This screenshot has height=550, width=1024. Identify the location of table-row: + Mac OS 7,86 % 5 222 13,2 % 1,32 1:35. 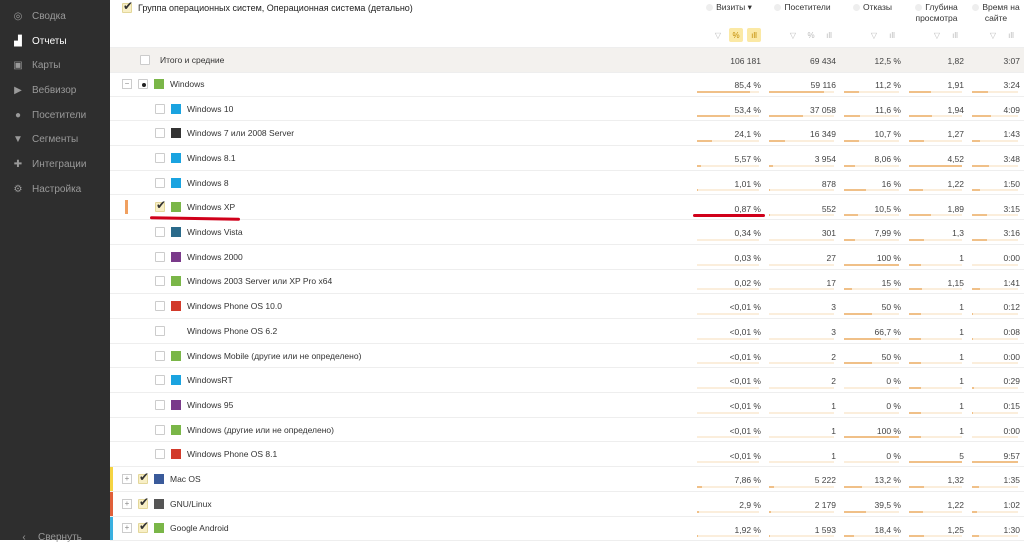
(567, 479).